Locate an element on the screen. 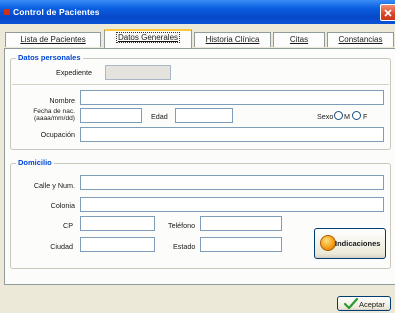  tab-datos-generales: Datos Generales is located at coordinates (148, 39).